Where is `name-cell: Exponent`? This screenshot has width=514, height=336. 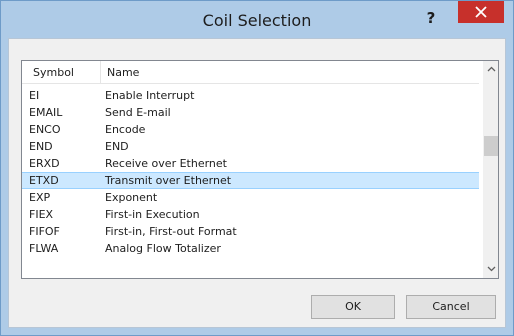
name-cell: Exponent is located at coordinates (131, 197).